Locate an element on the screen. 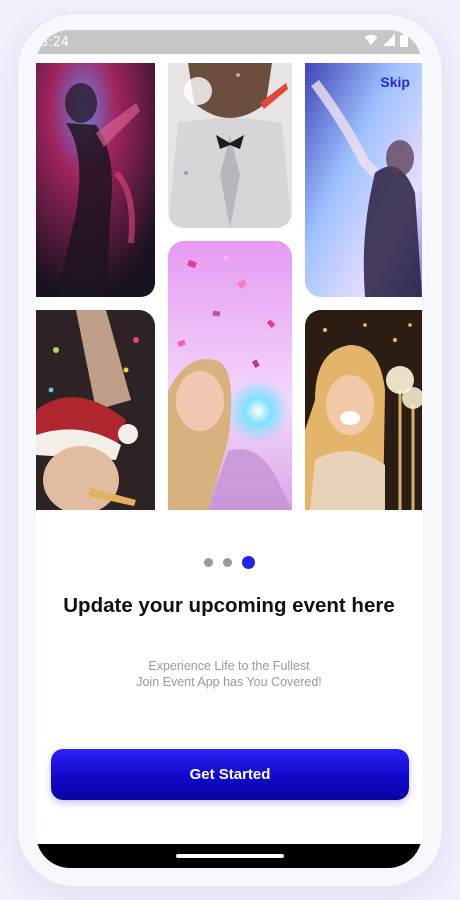 This screenshot has height=900, width=460. sparkler-woman-photo is located at coordinates (363, 410).